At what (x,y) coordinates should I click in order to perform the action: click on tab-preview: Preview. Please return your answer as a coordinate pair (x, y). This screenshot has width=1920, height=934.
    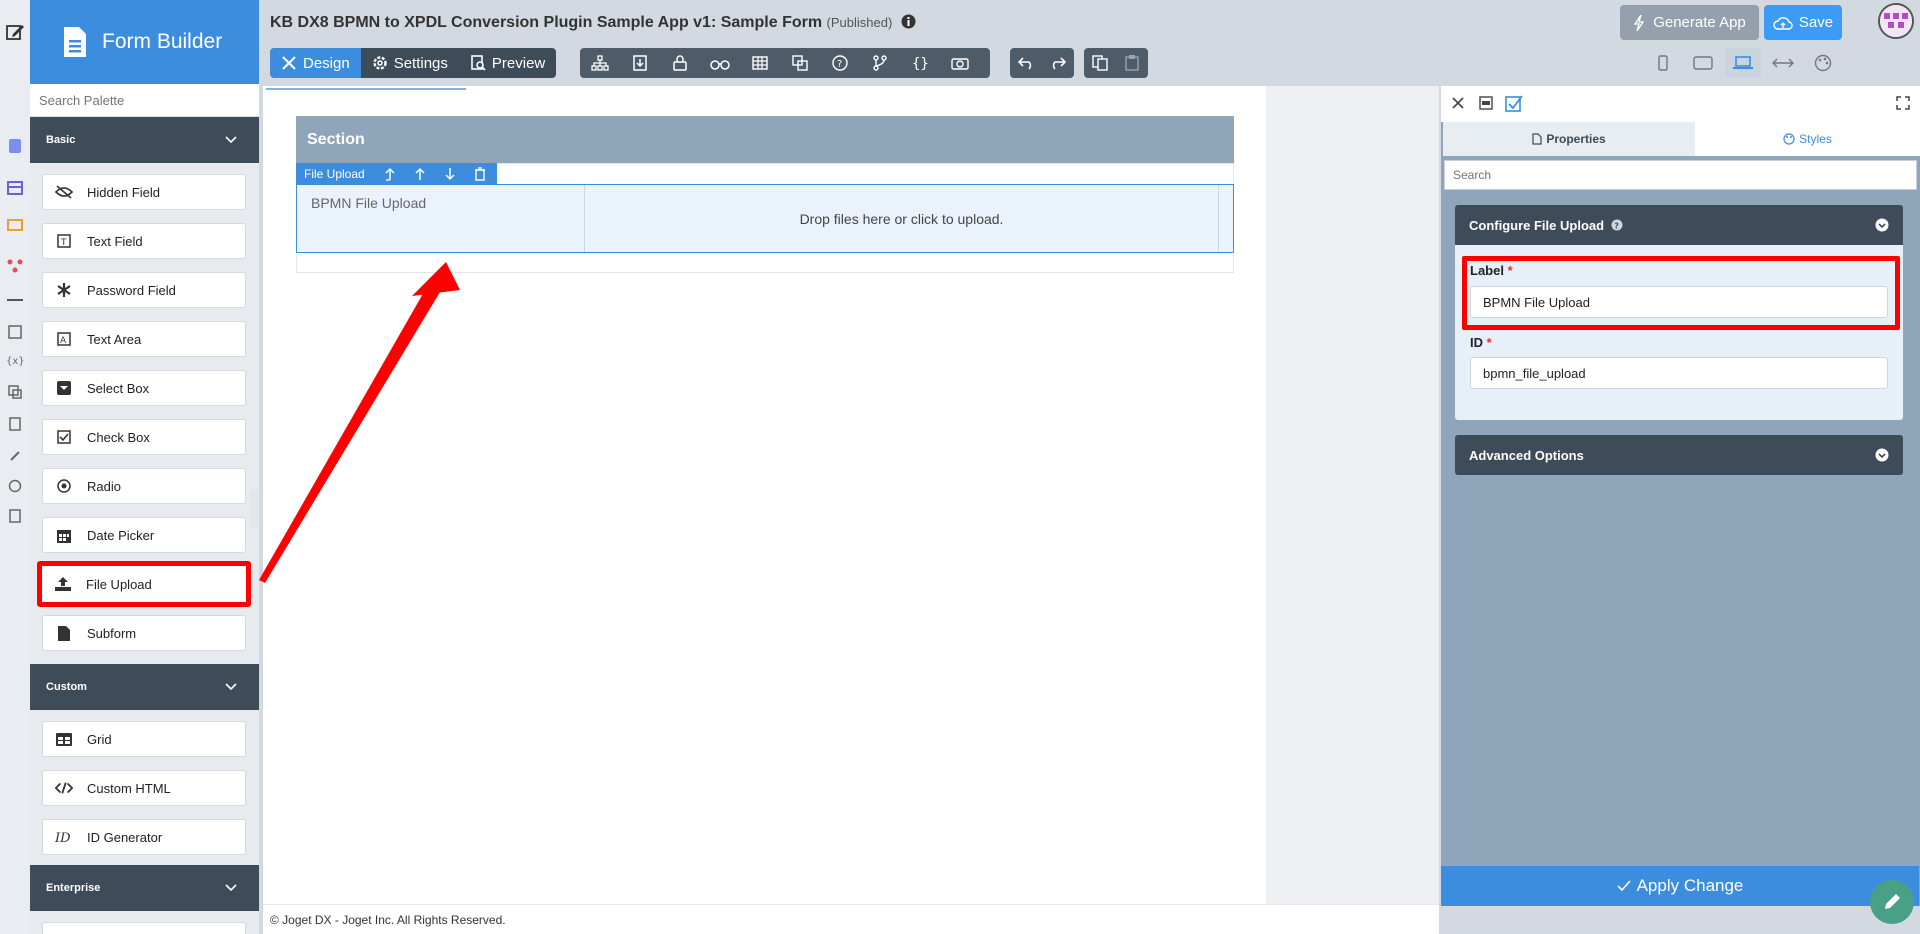
    Looking at the image, I should click on (507, 63).